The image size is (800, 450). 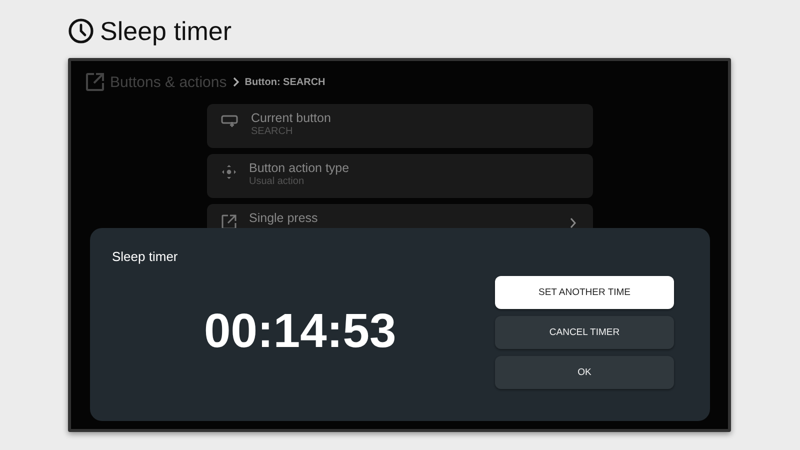 What do you see at coordinates (145, 256) in the screenshot?
I see `dialog-title: Sleep timer` at bounding box center [145, 256].